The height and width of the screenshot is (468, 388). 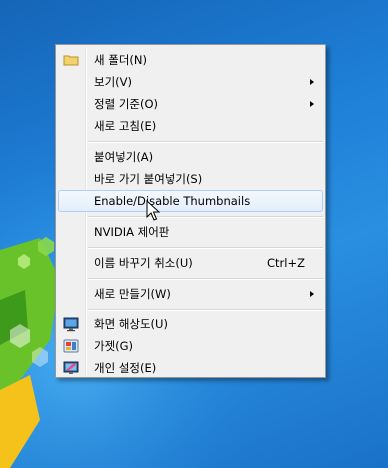 I want to click on menu-item-enable-disable-thumbnails: Enable/Disable Thumbnails, so click(x=190, y=201).